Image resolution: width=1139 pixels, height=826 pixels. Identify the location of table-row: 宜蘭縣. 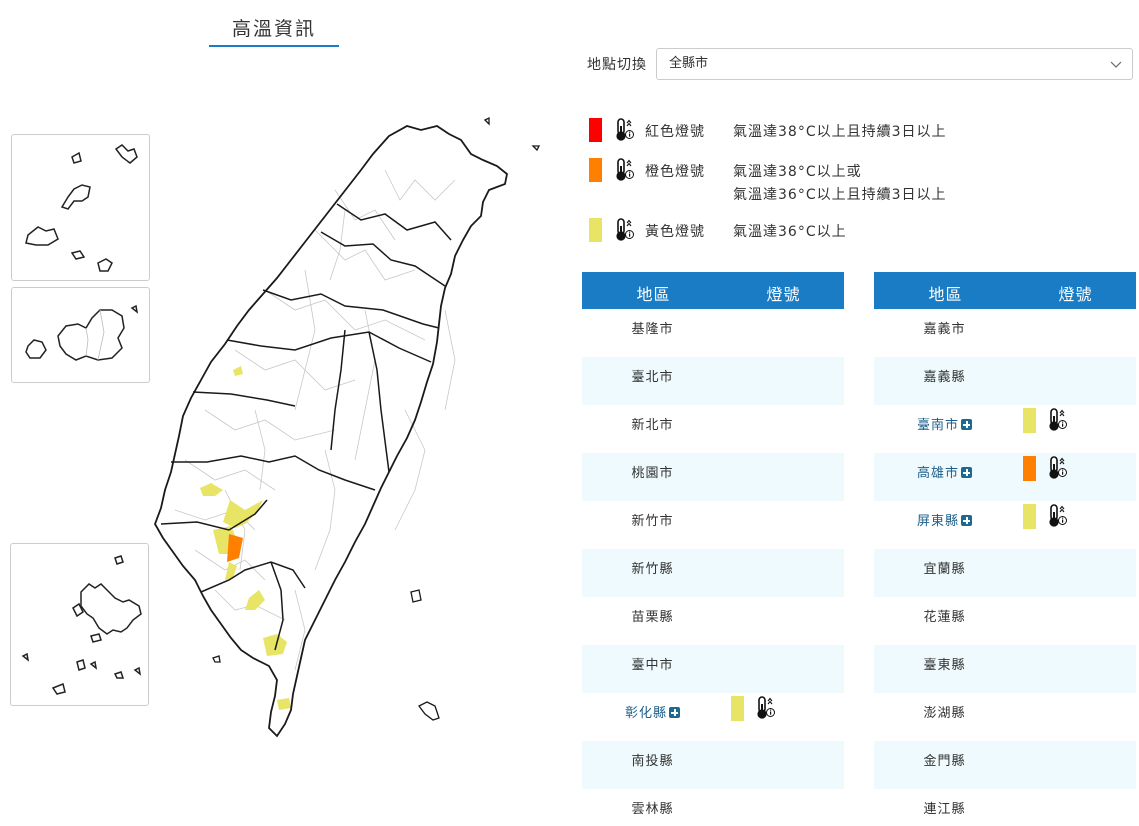
(1005, 573).